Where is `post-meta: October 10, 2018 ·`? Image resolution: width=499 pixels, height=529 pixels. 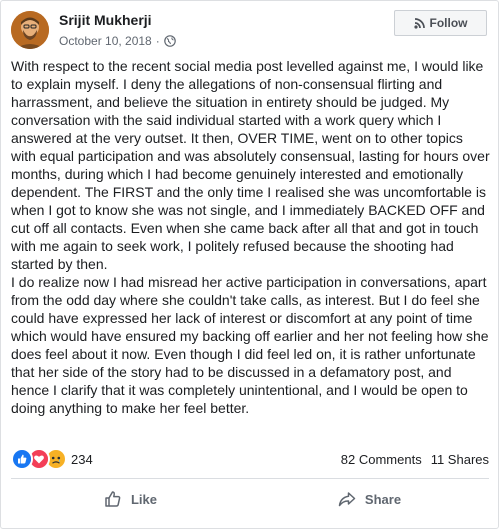 post-meta: October 10, 2018 · is located at coordinates (117, 41).